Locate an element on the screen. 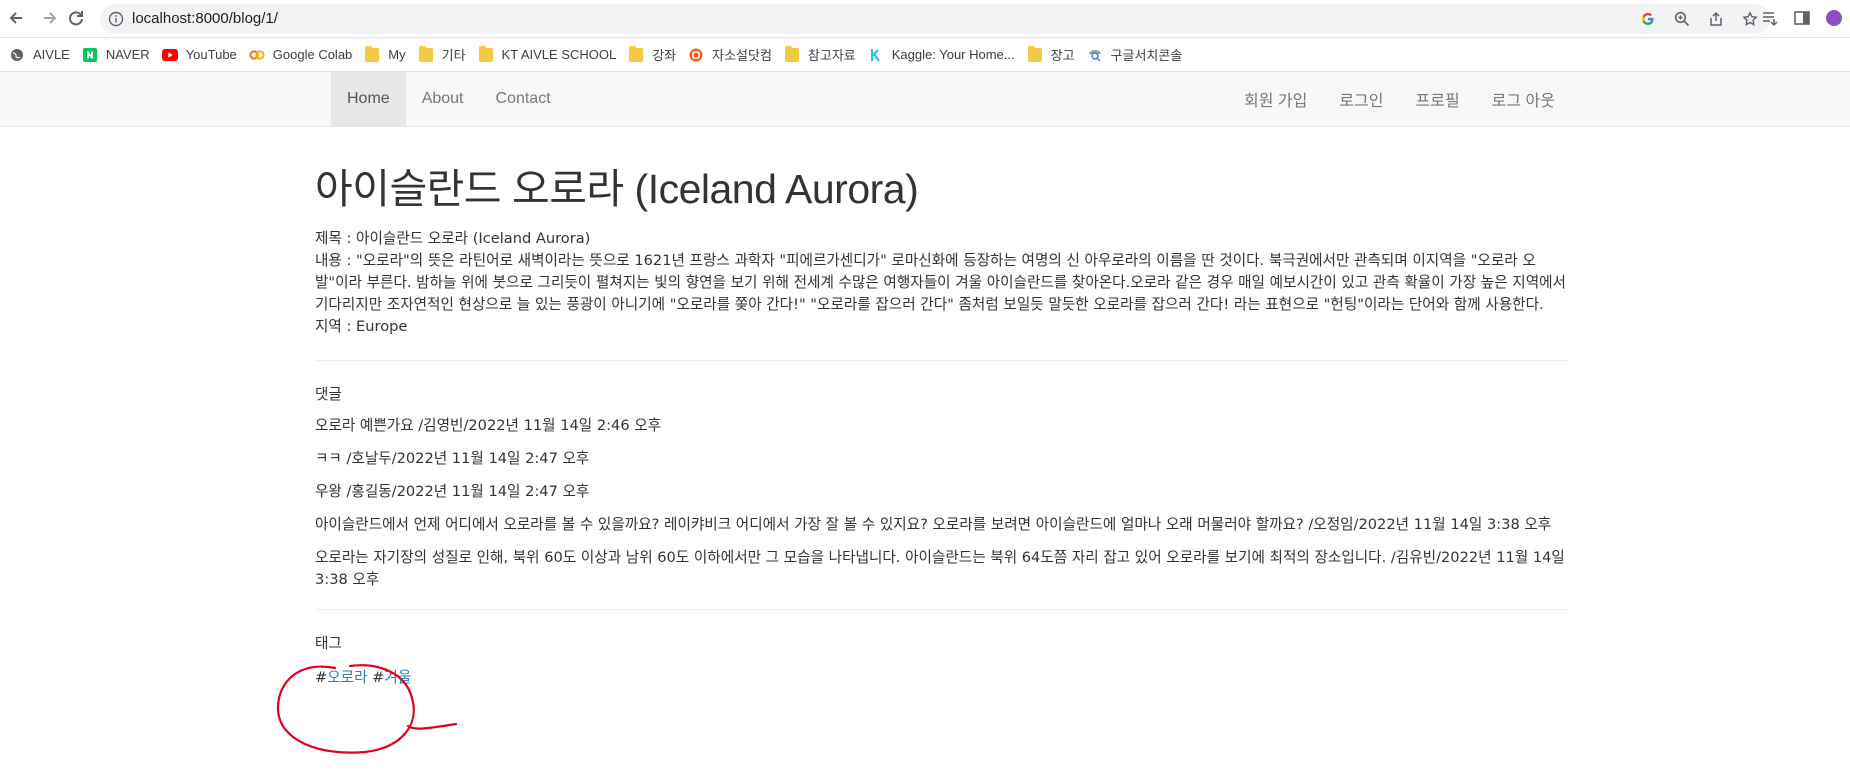 This screenshot has width=1850, height=778. nav-link-profile: 프로필 is located at coordinates (1438, 99).